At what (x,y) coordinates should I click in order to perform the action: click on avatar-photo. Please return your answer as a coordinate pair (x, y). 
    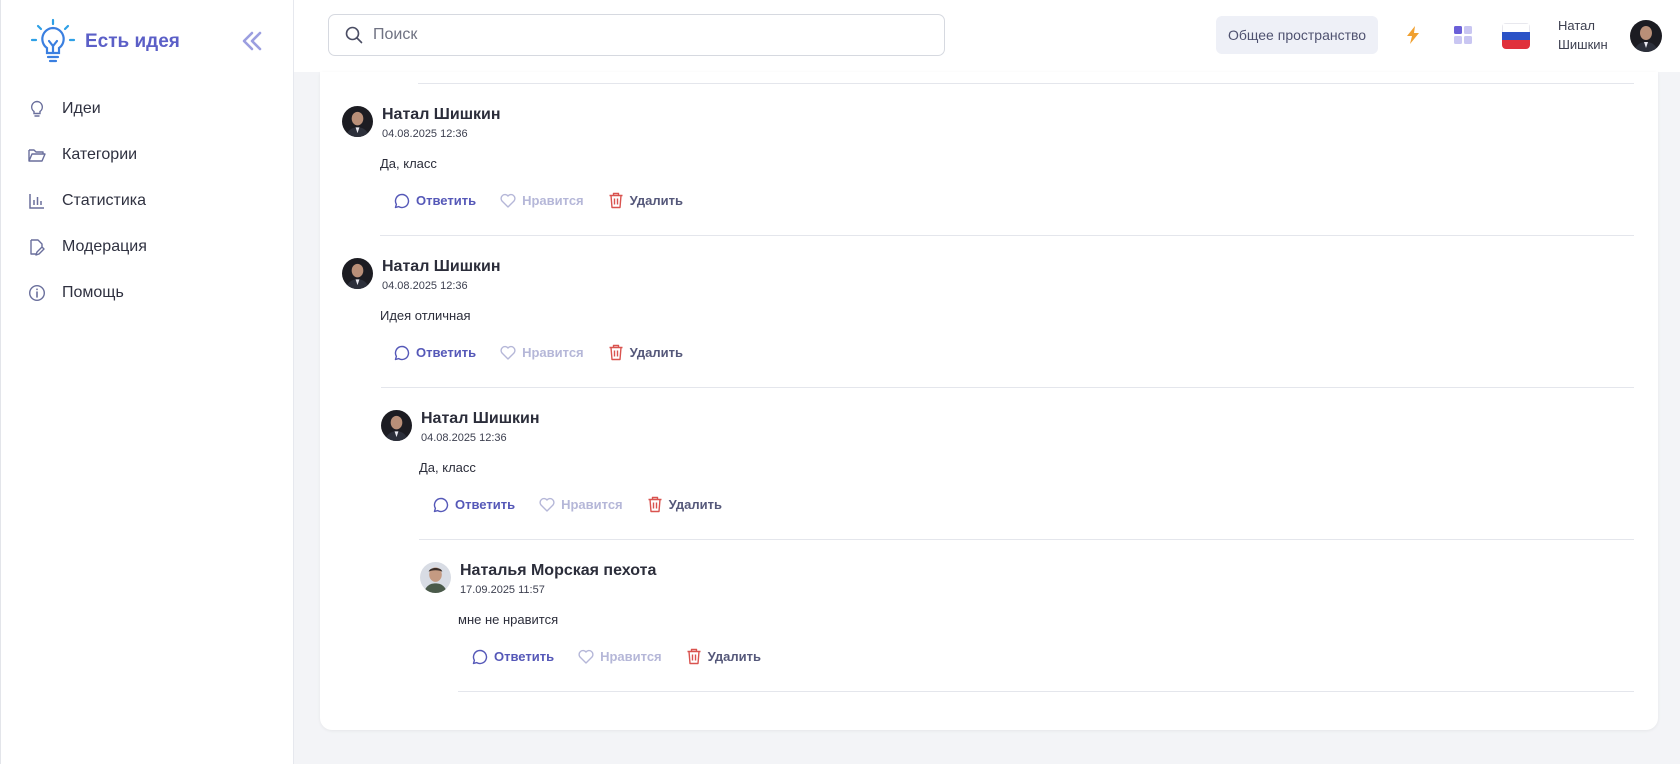
    Looking at the image, I should click on (1646, 36).